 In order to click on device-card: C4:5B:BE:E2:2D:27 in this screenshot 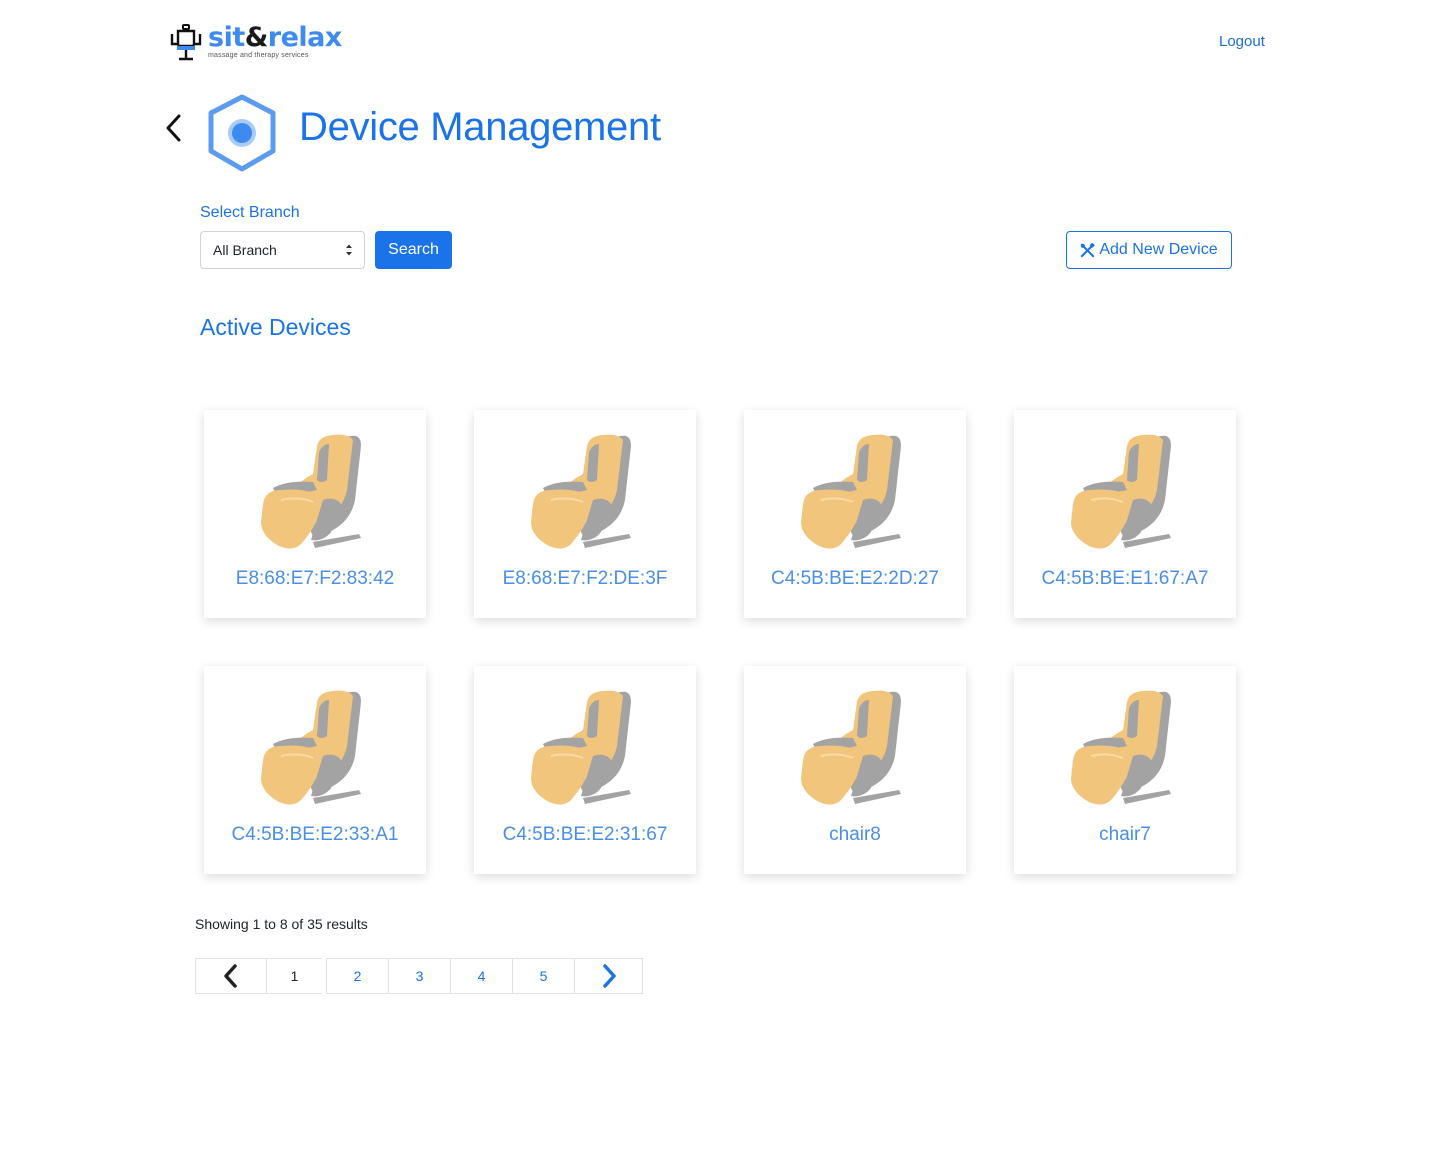, I will do `click(855, 514)`.